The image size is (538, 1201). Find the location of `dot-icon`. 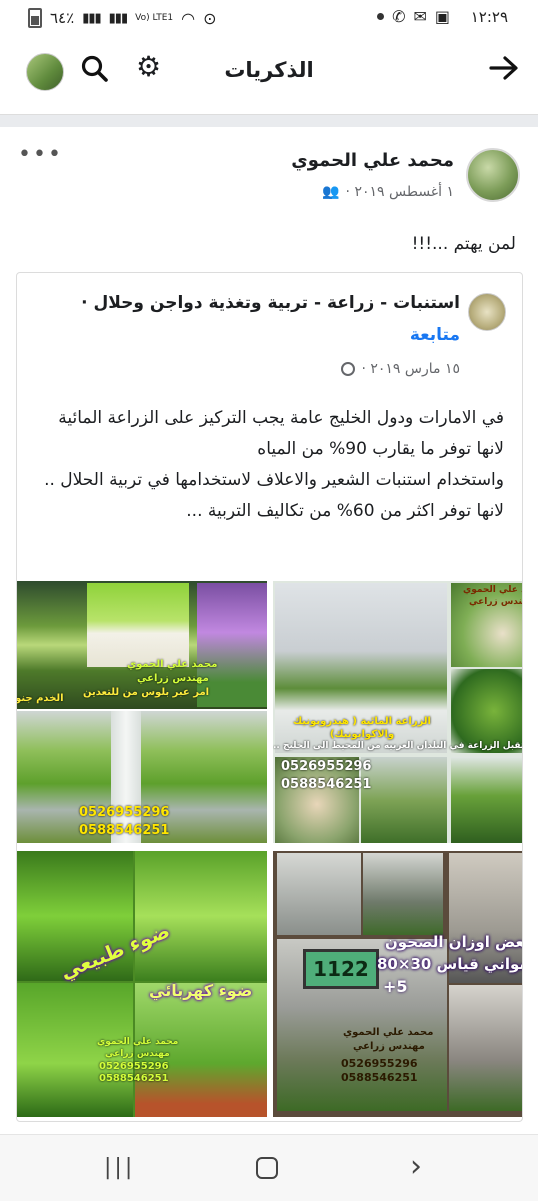

dot-icon is located at coordinates (381, 16).